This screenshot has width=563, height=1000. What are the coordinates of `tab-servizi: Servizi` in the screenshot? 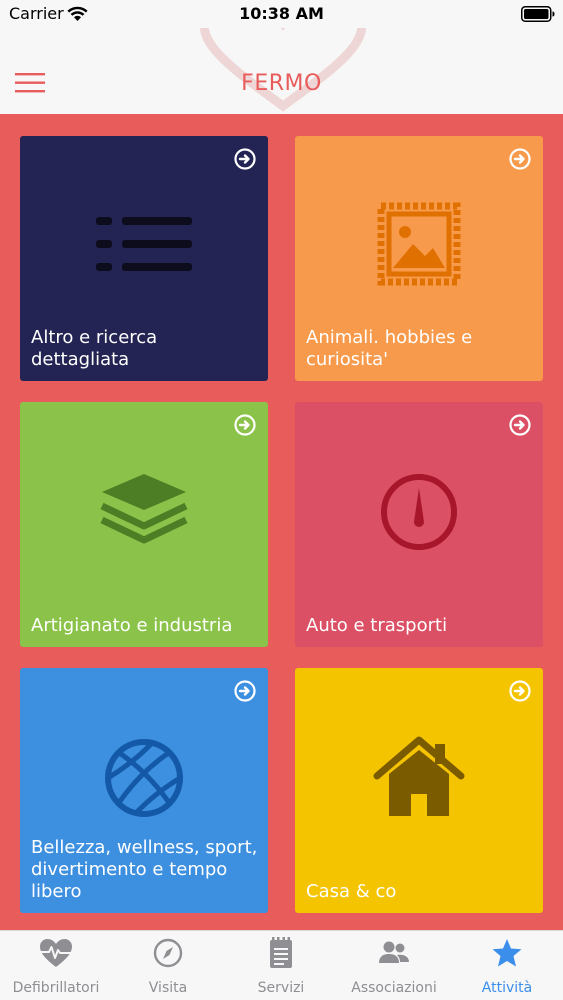 It's located at (281, 965).